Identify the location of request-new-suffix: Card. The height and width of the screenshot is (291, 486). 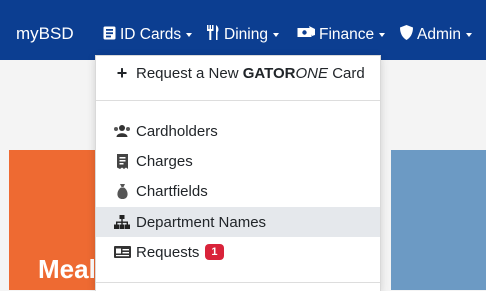
(346, 73).